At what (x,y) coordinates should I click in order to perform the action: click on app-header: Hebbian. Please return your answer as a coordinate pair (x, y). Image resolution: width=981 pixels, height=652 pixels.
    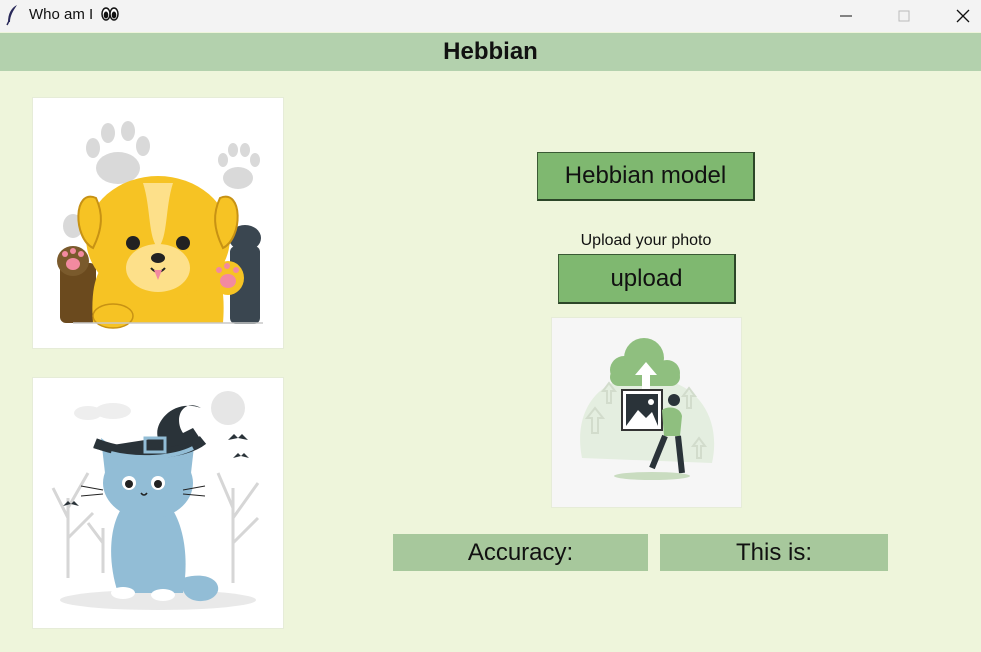
    Looking at the image, I should click on (490, 52).